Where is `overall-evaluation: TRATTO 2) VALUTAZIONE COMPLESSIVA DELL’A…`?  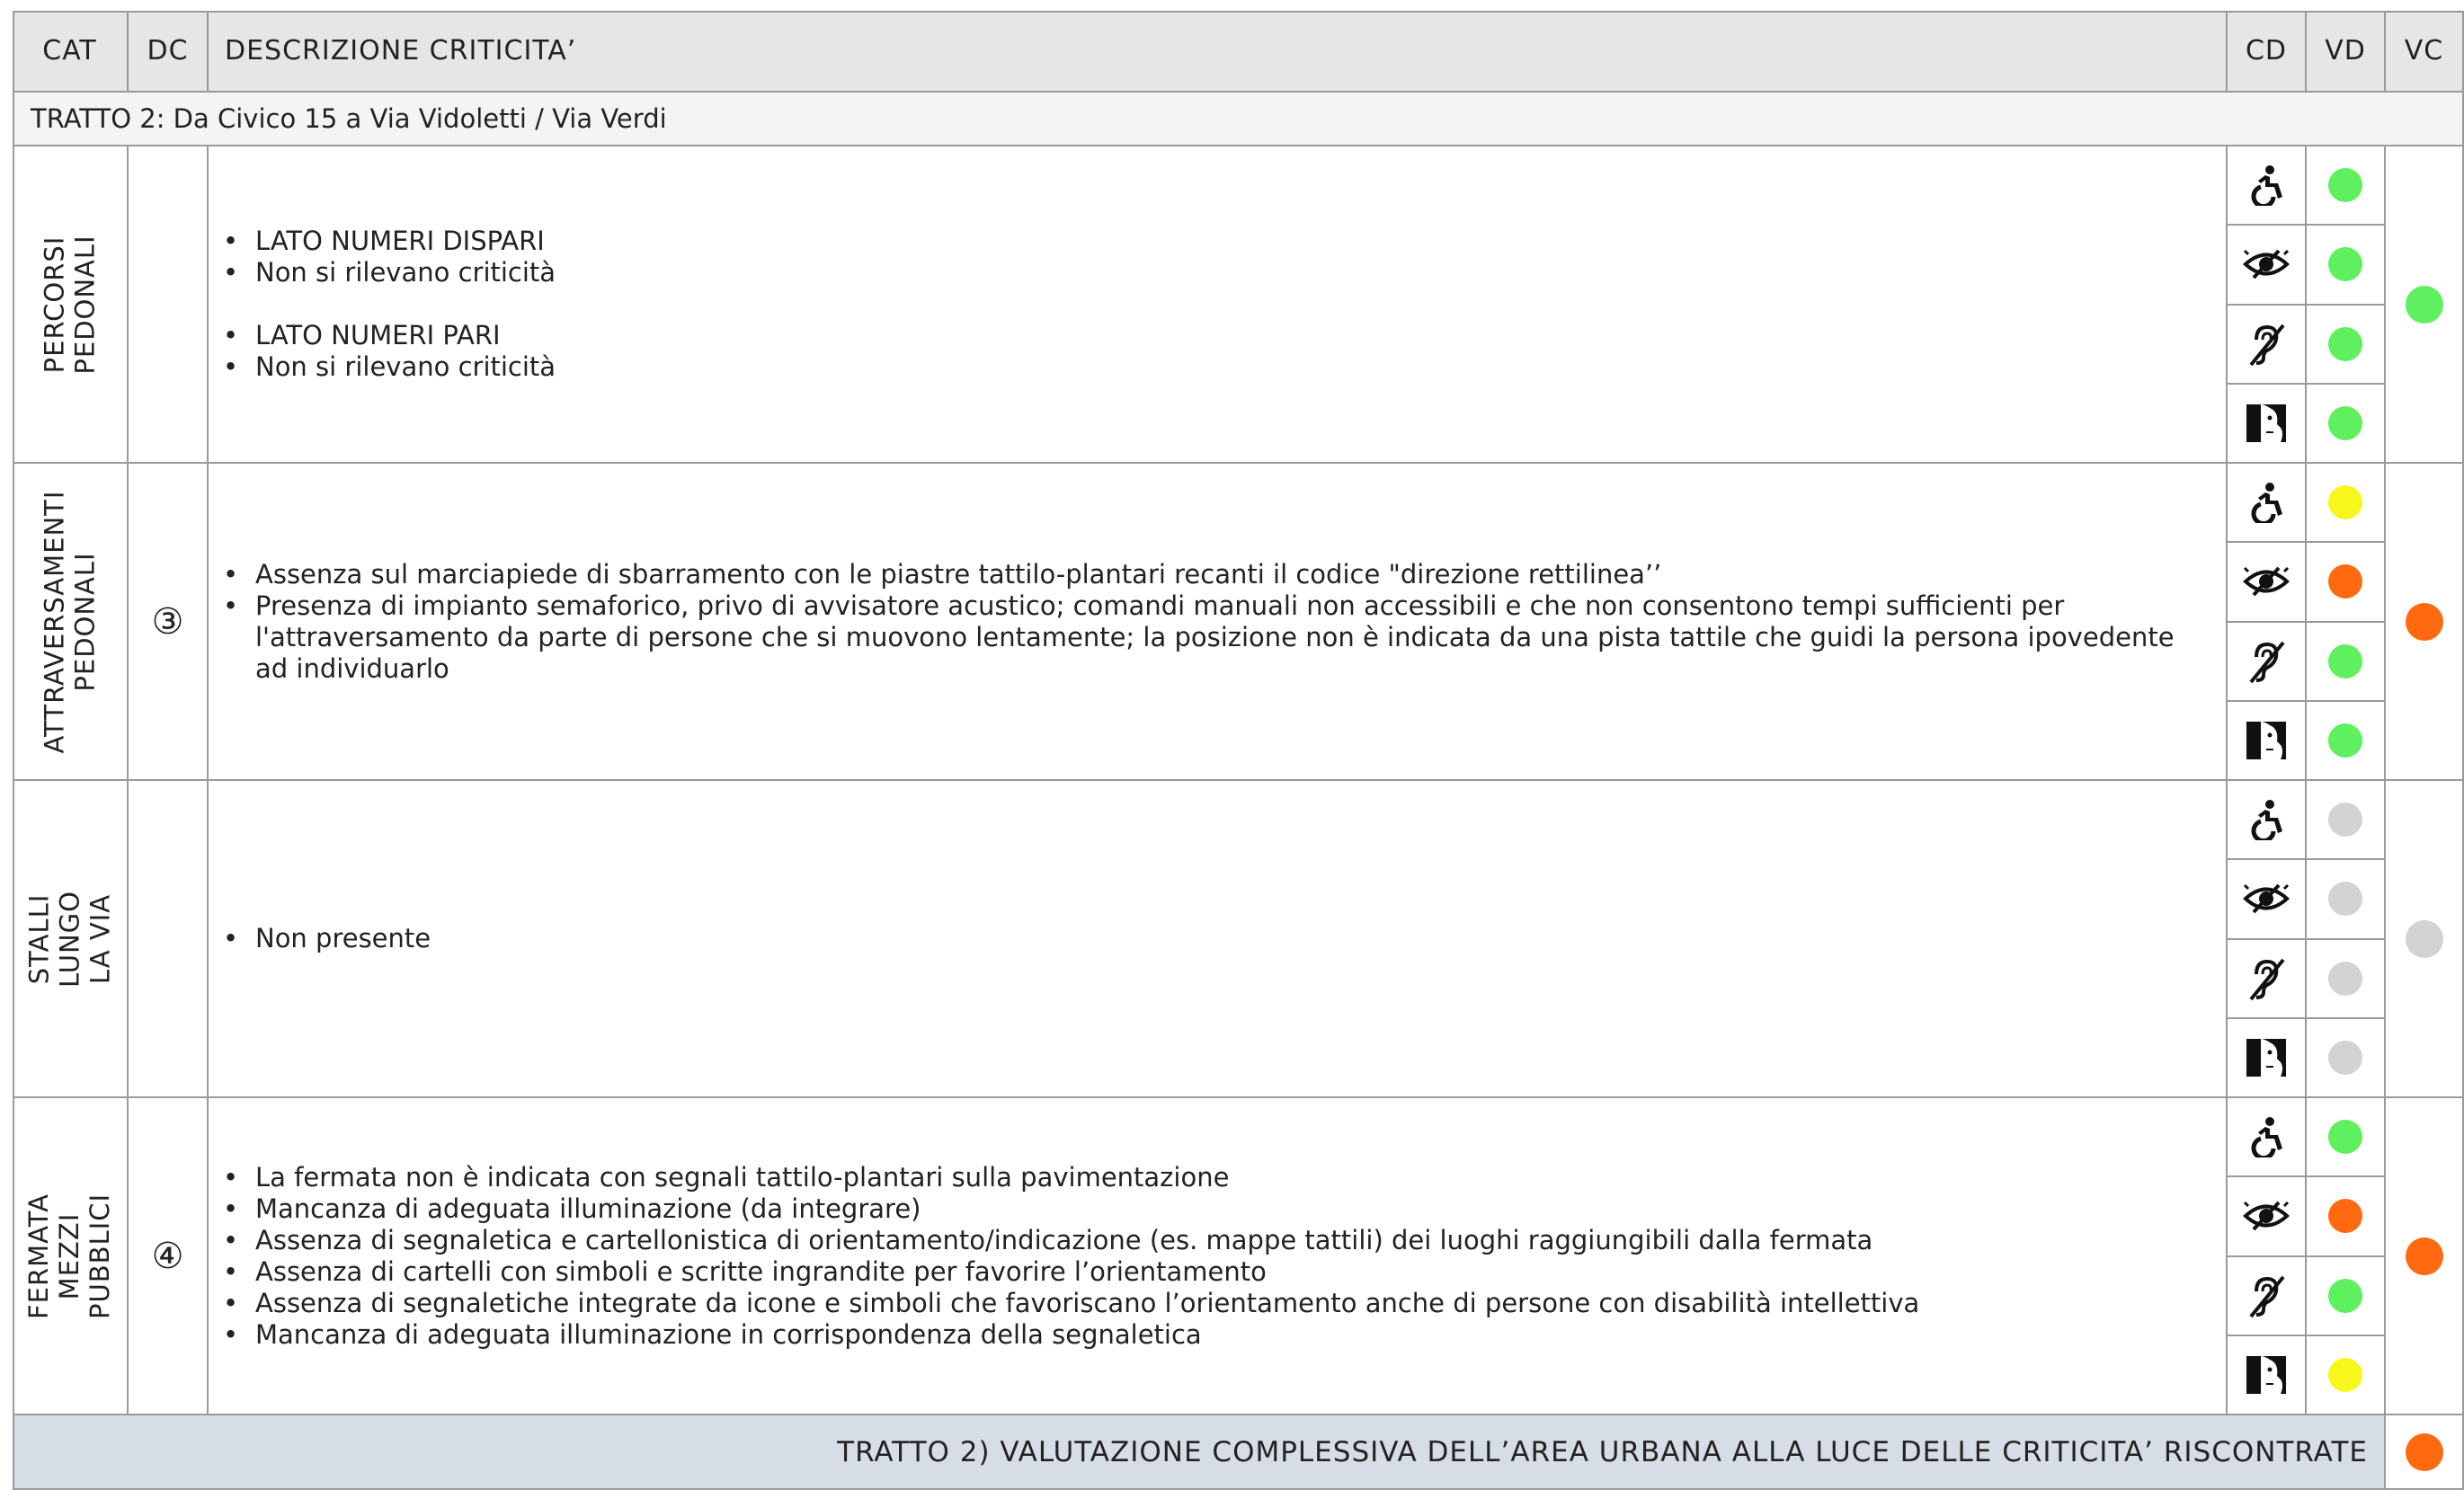
overall-evaluation: TRATTO 2) VALUTAZIONE COMPLESSIVA DELL’A… is located at coordinates (1199, 1452).